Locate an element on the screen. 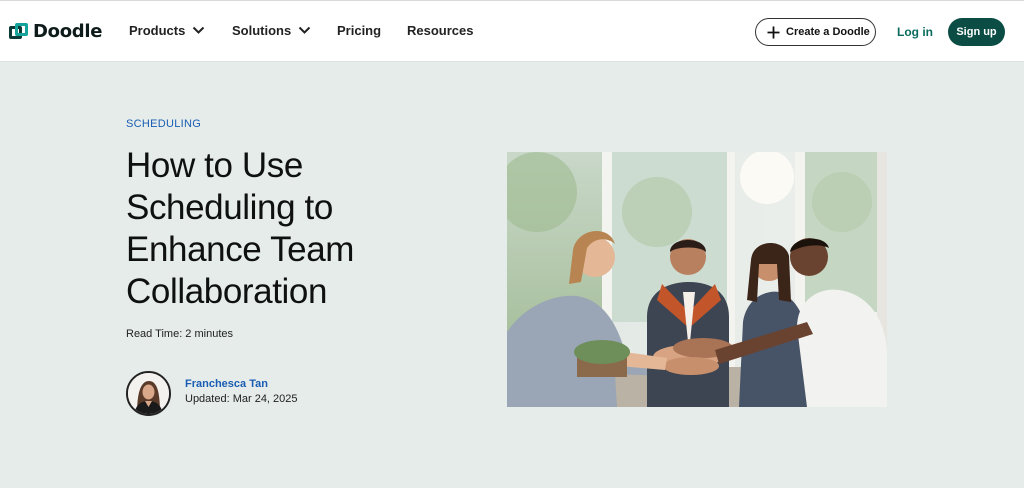 This screenshot has height=488, width=1024. nav-pricing: Pricing is located at coordinates (359, 30).